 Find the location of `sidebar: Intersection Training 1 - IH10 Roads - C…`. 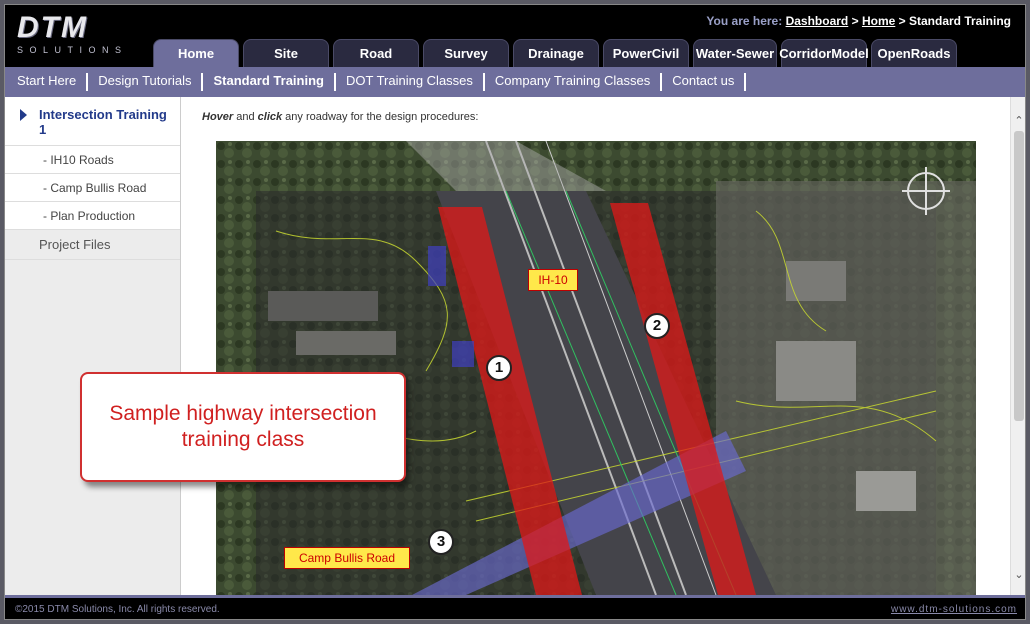

sidebar: Intersection Training 1 - IH10 Roads - C… is located at coordinates (93, 346).